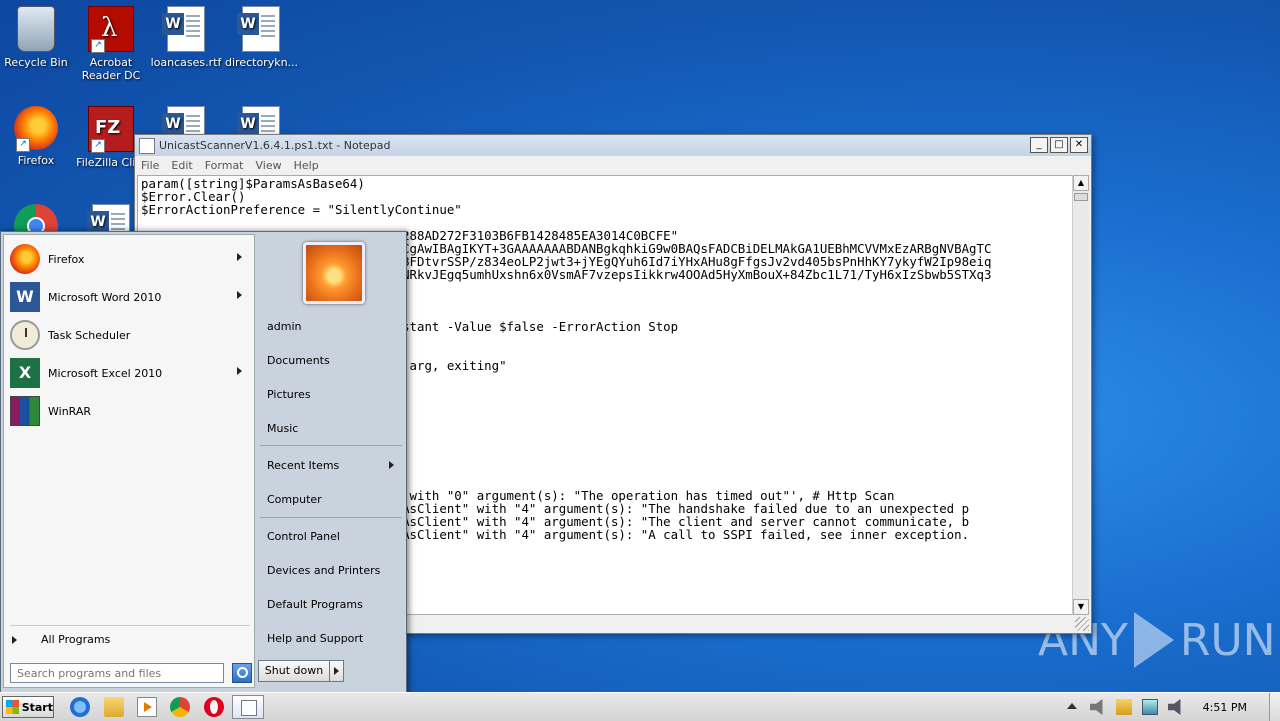 The width and height of the screenshot is (1280, 721). What do you see at coordinates (70, 411) in the screenshot?
I see `start-item-label: WinRAR` at bounding box center [70, 411].